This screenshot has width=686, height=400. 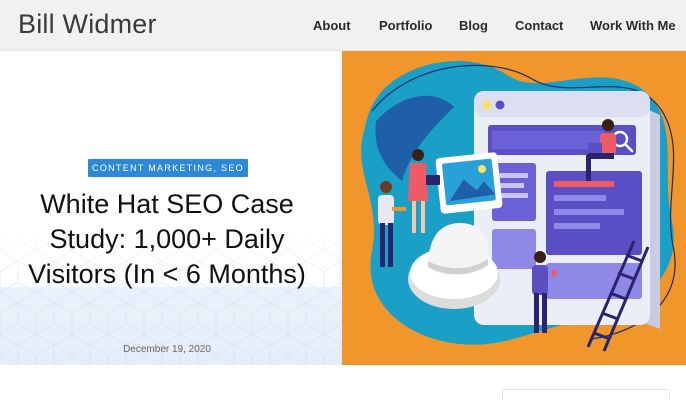 What do you see at coordinates (87, 24) in the screenshot?
I see `site-title: Bill Widmer` at bounding box center [87, 24].